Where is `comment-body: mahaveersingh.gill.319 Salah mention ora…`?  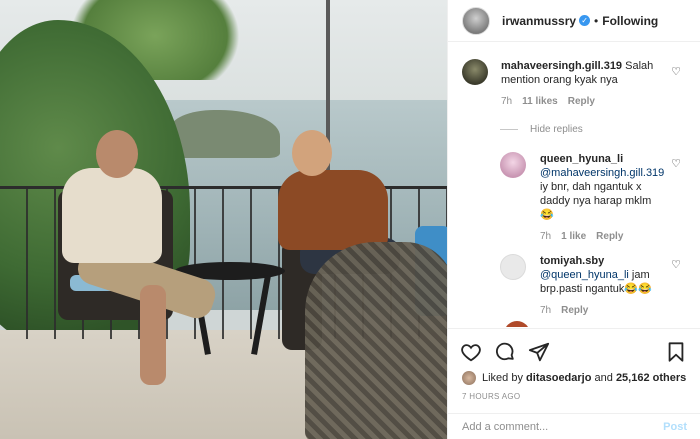 comment-body: mahaveersingh.gill.319 Salah mention ora… is located at coordinates (586, 84).